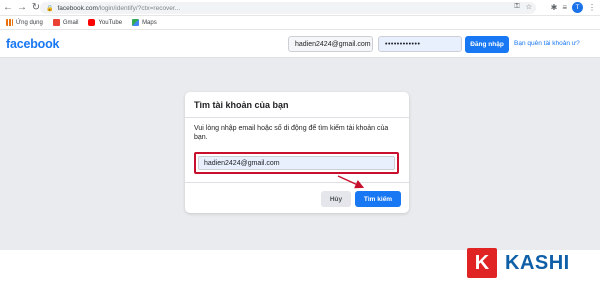 The height and width of the screenshot is (296, 600). Describe the element at coordinates (300, 23) in the screenshot. I see `bookmarks-bar: Ứng dụng Gmail YouTube Maps` at that location.